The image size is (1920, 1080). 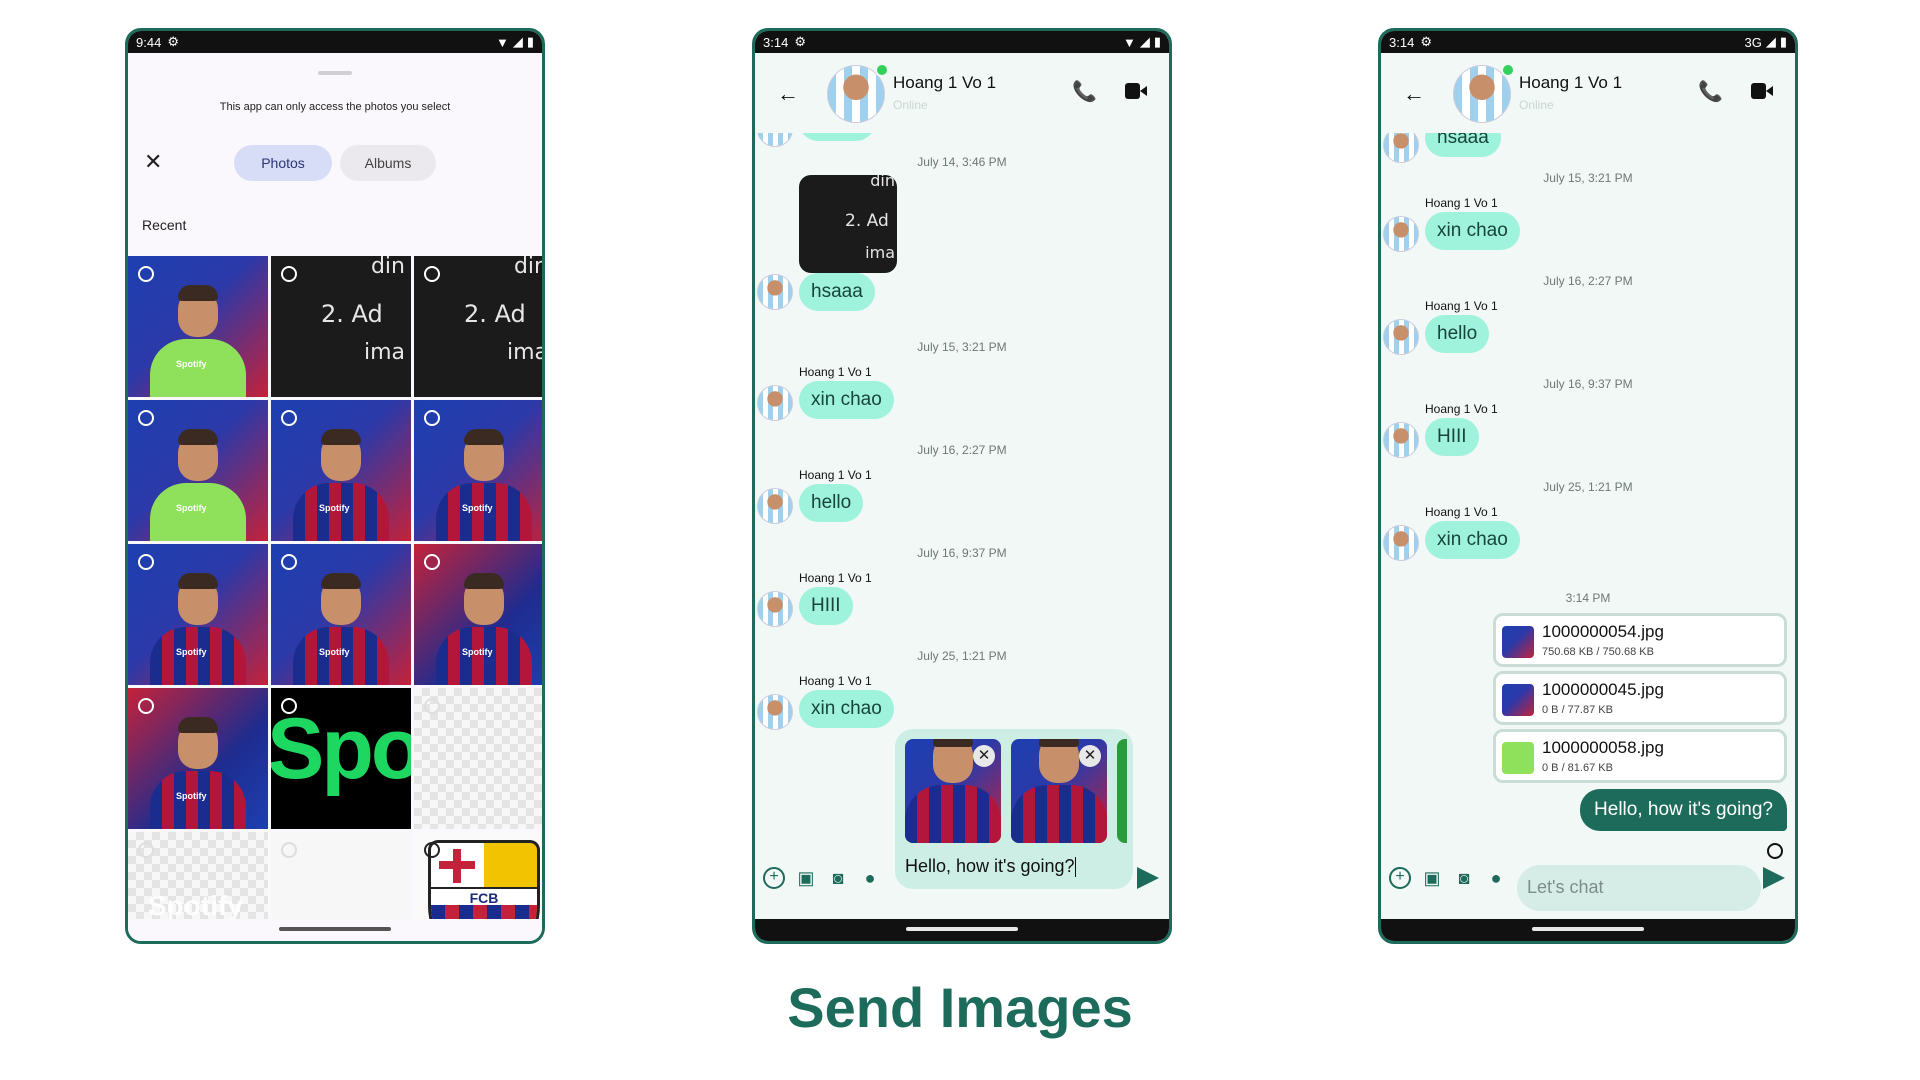 I want to click on file-message: 1000000058.jpg 0 B / 81.67 KB, so click(x=1640, y=756).